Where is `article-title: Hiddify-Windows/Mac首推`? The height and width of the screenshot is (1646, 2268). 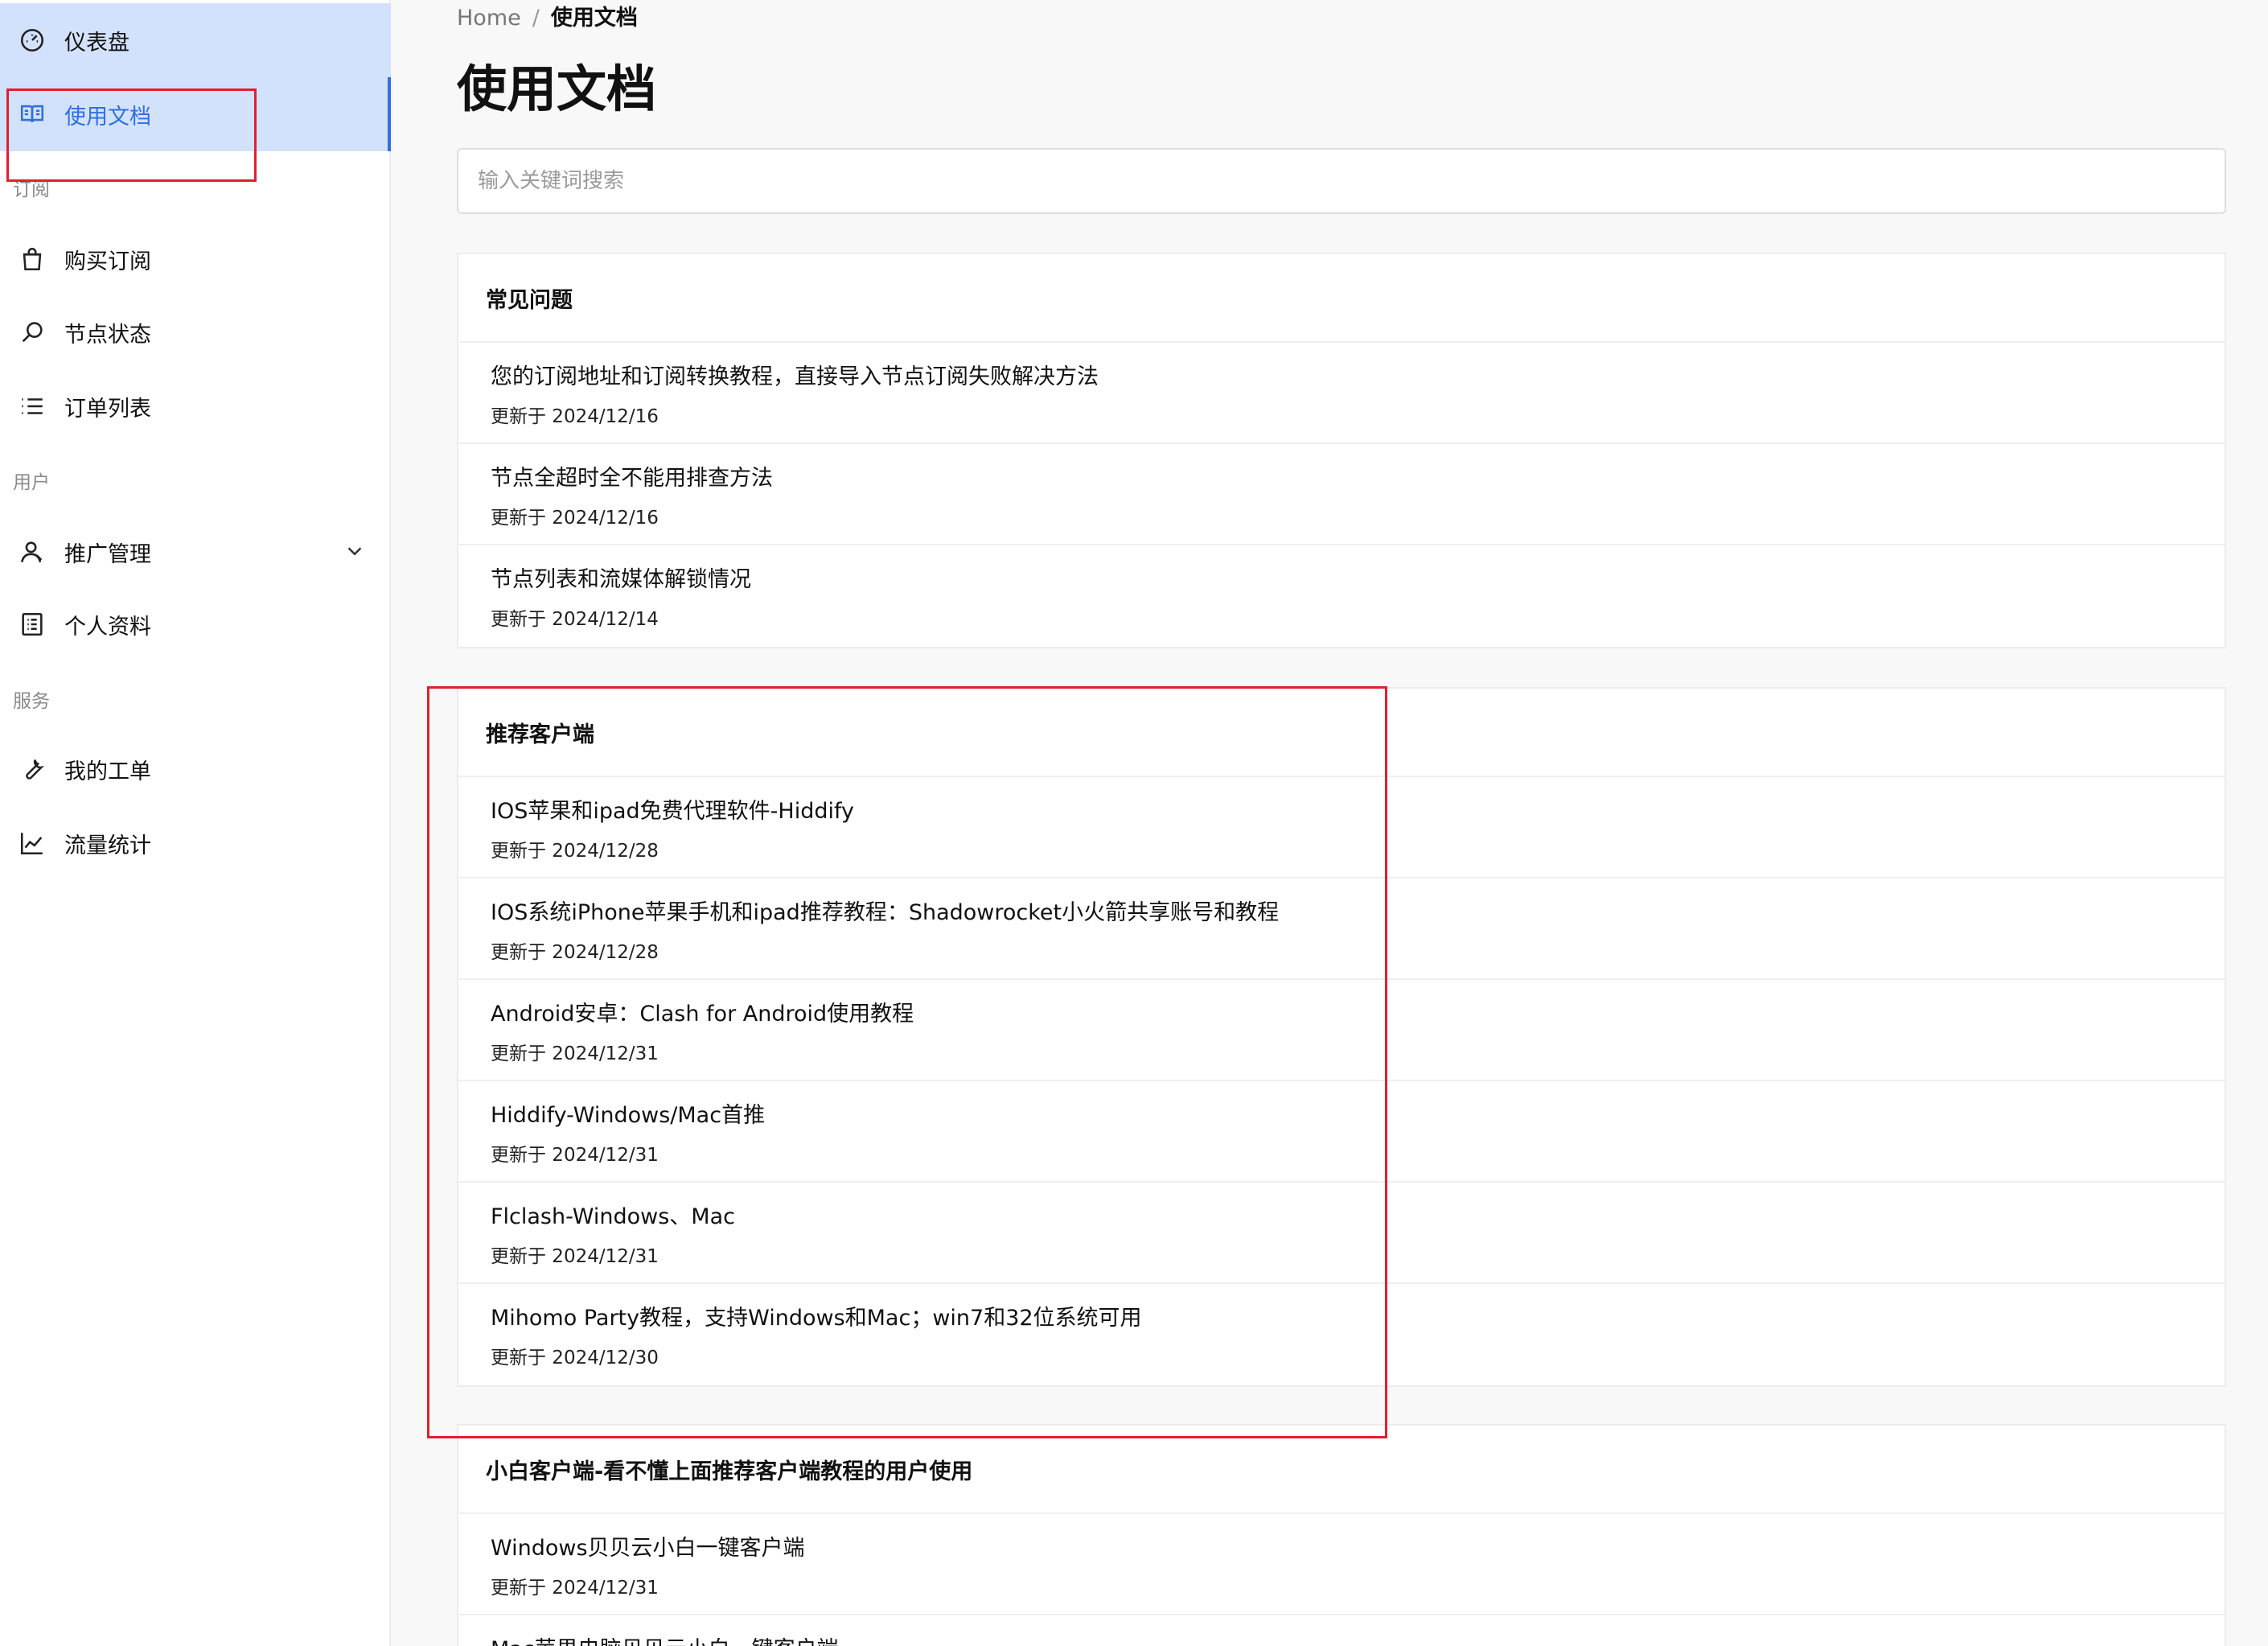
article-title: Hiddify-Windows/Mac首推 is located at coordinates (628, 1115).